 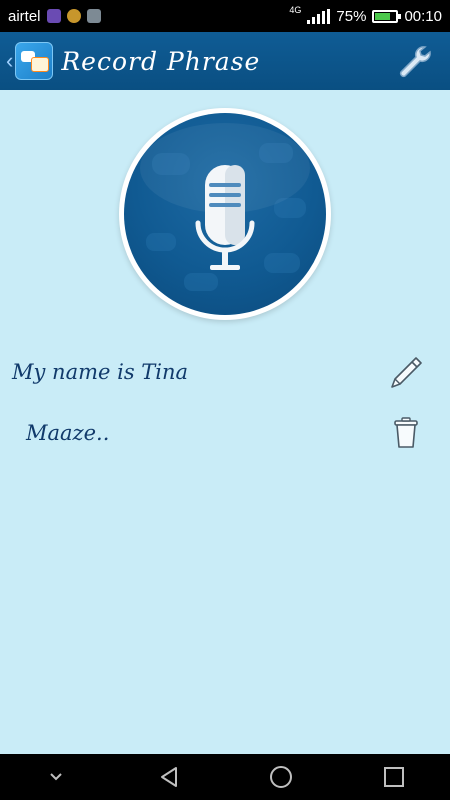 I want to click on status-right: 4G 75% 00:10, so click(x=365, y=15).